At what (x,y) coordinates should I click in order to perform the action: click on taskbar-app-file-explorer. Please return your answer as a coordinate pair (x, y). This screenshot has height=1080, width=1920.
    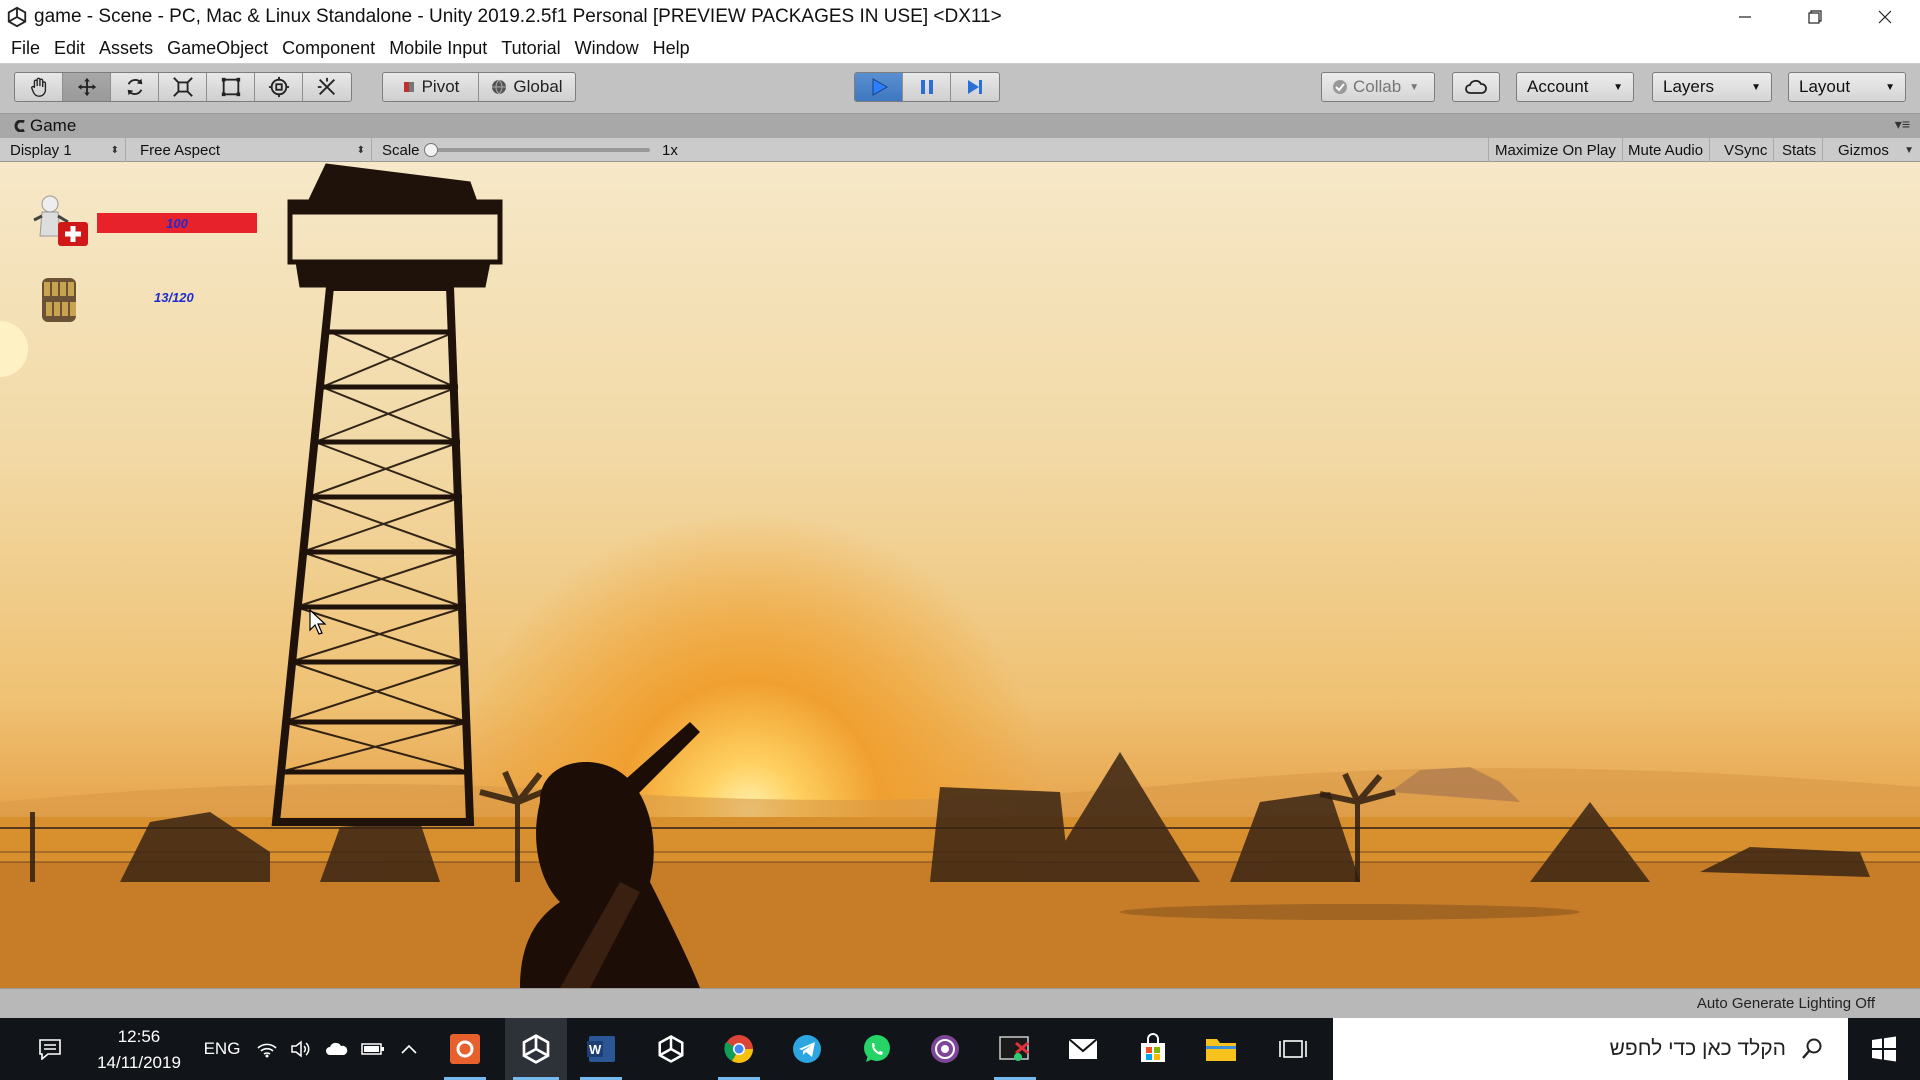
    Looking at the image, I should click on (1221, 1049).